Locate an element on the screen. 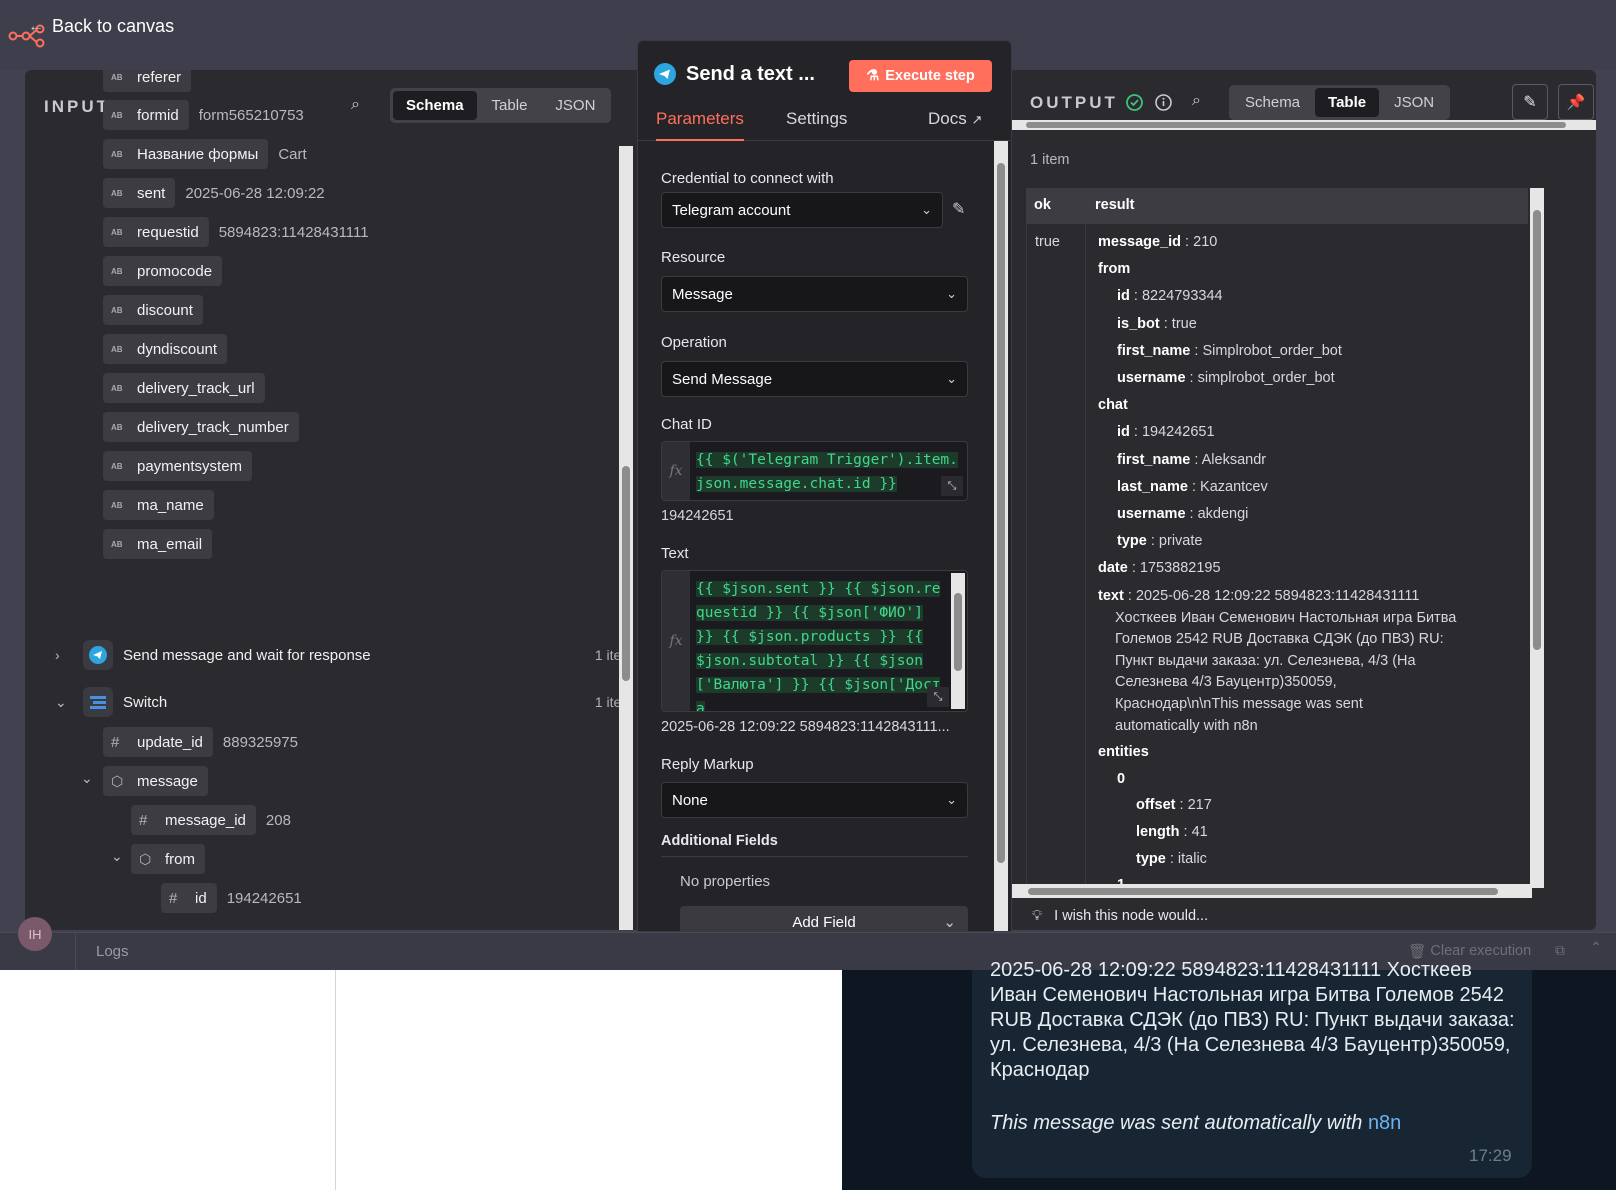 The width and height of the screenshot is (1616, 1190). field-chip: AB promocode is located at coordinates (163, 271).